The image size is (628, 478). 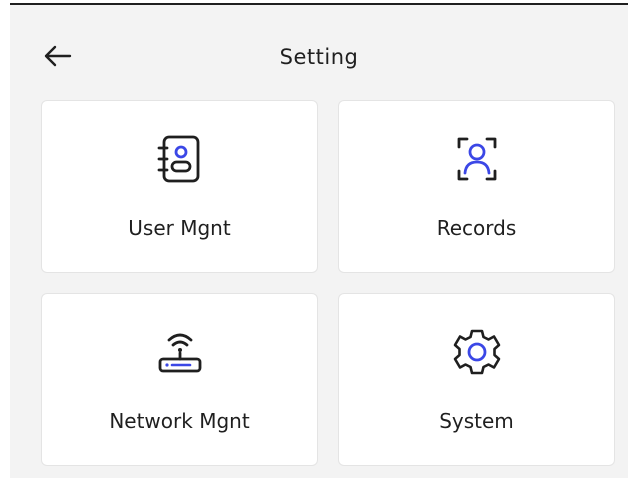 I want to click on tile-label: System, so click(x=476, y=421).